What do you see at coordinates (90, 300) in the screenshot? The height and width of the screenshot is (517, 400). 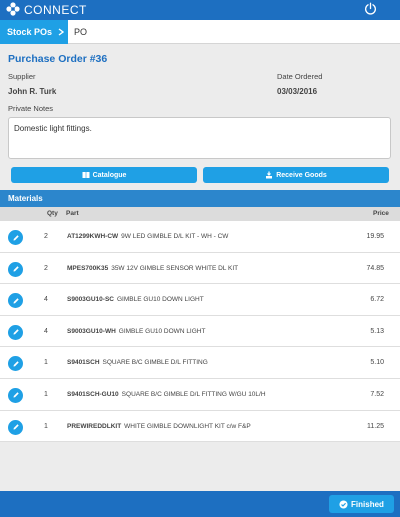 I see `row-part-code: S9003GU10-SC` at bounding box center [90, 300].